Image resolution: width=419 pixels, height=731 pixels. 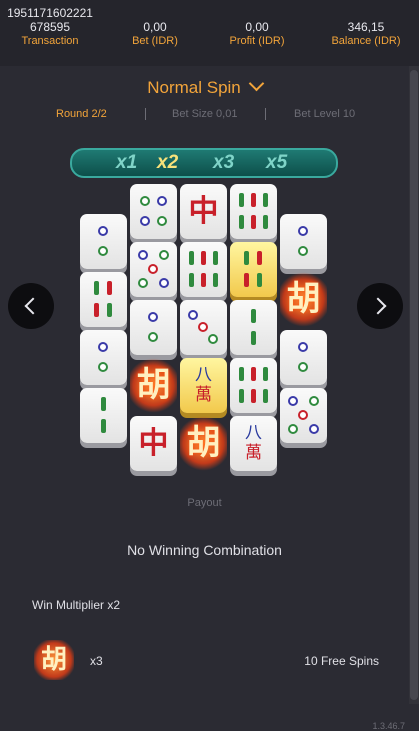 I want to click on spin-mode-label: Normal Spin, so click(x=194, y=87).